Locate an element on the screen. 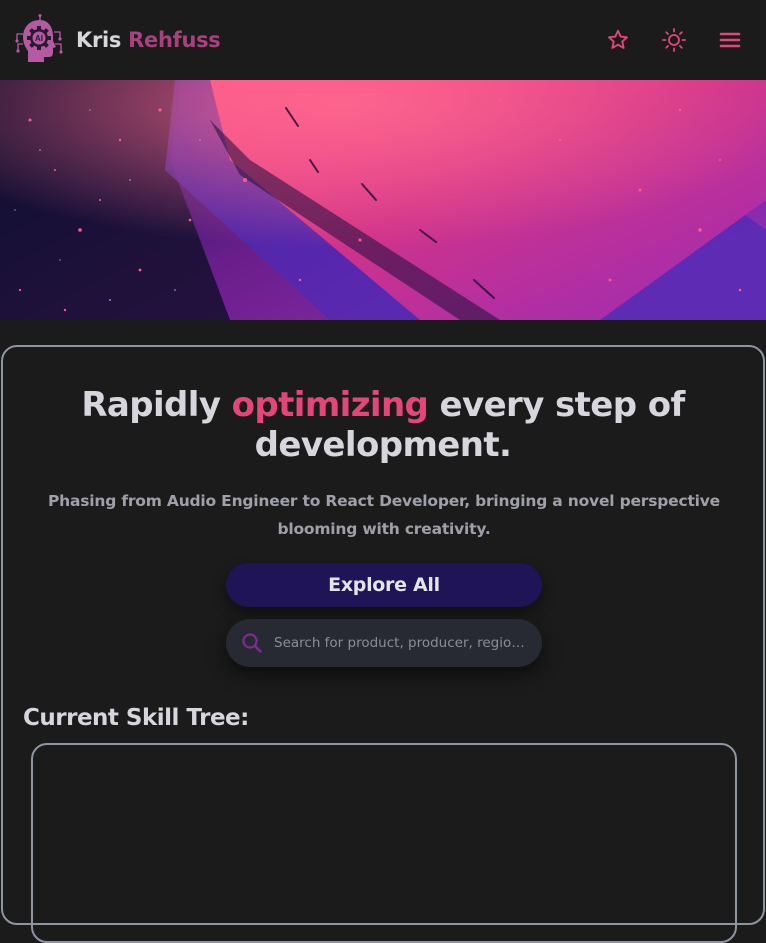  headline-accent: optimizing is located at coordinates (330, 405).